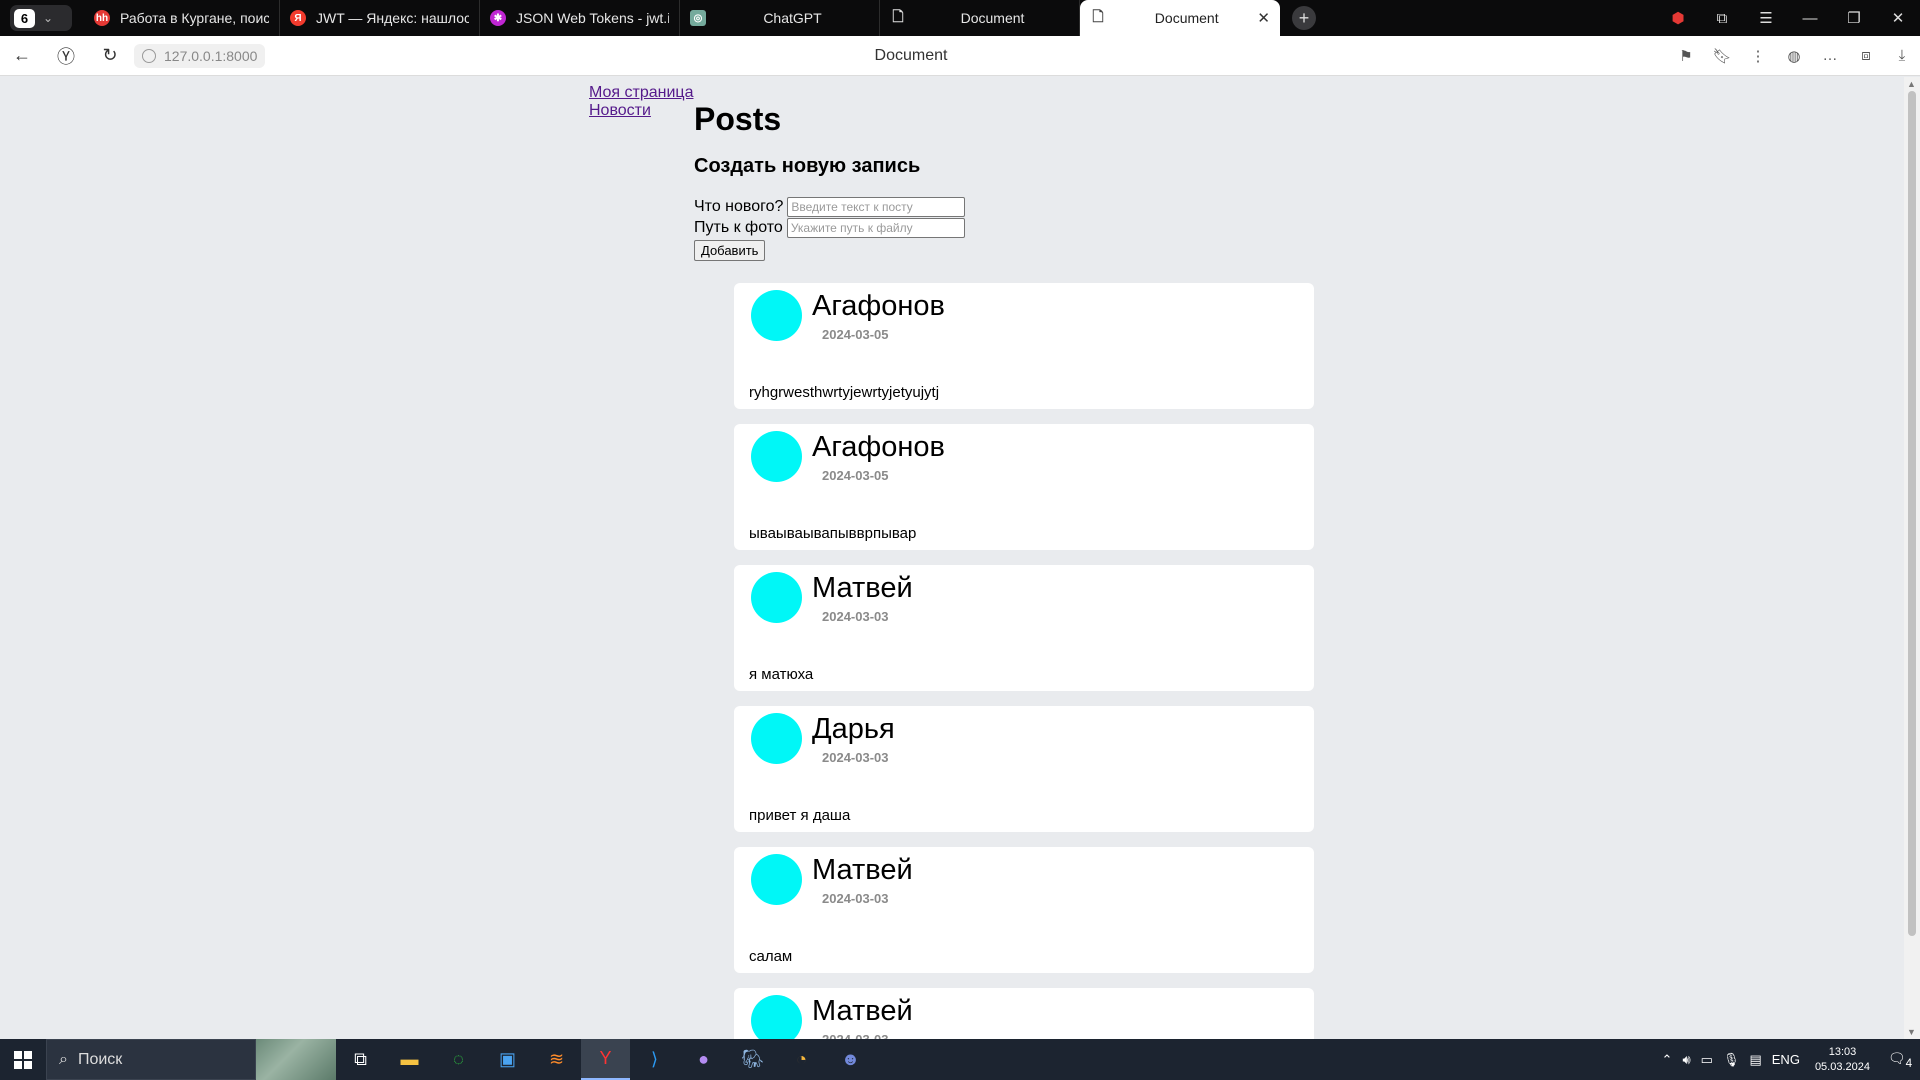 This screenshot has width=1920, height=1080. What do you see at coordinates (194, 18) in the screenshot?
I see `tab-label: Работа в Кургане, поиск п` at bounding box center [194, 18].